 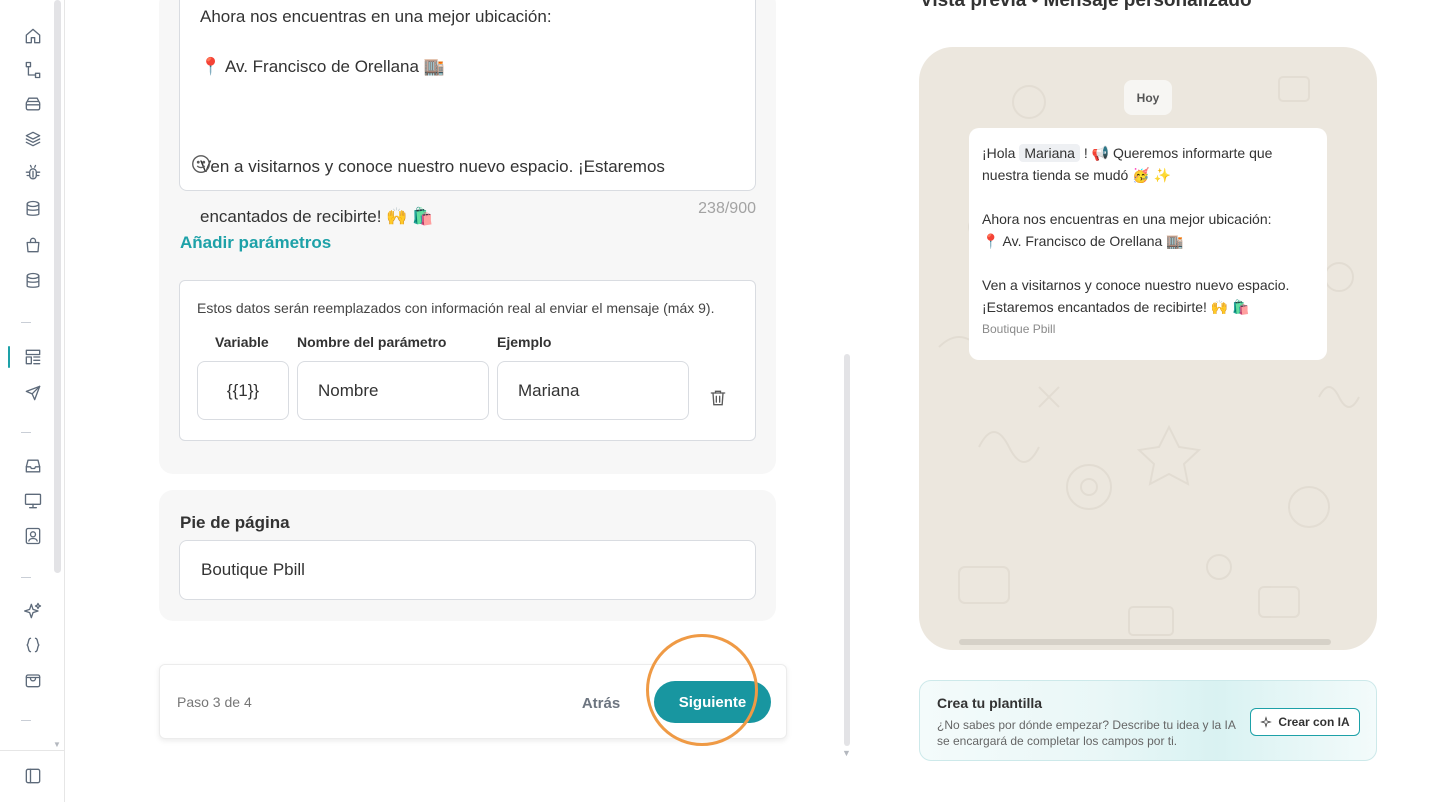 What do you see at coordinates (1178, 153) in the screenshot?
I see `bubble-greeting-end: ! 📢 Queremos informarte que` at bounding box center [1178, 153].